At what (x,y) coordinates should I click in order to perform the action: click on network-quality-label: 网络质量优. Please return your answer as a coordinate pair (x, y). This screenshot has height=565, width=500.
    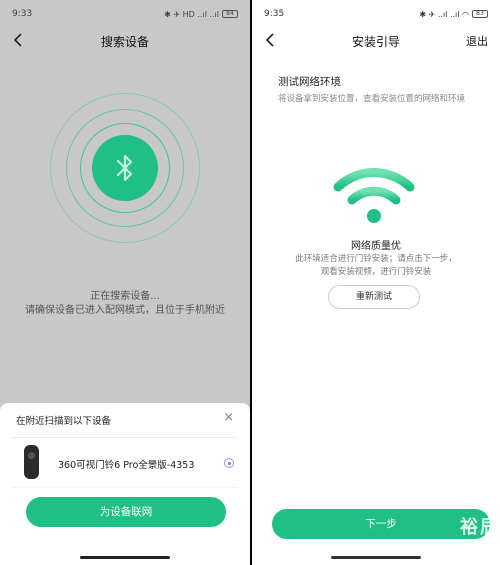
    Looking at the image, I should click on (376, 246).